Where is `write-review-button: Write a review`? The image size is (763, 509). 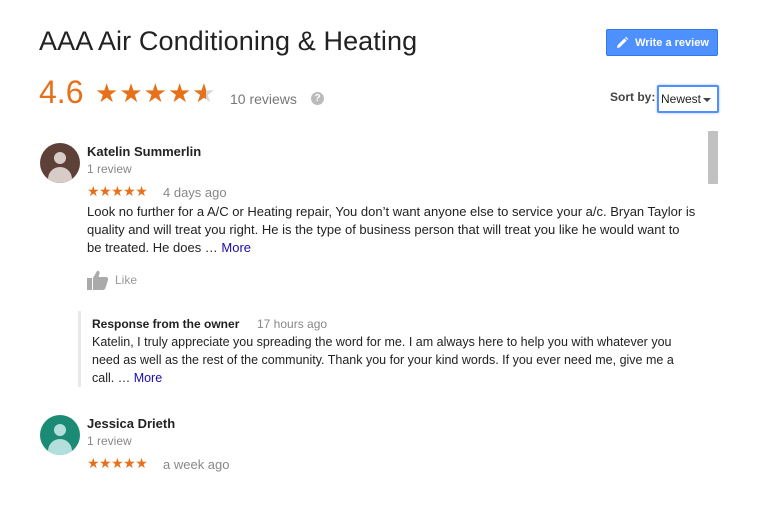 write-review-button: Write a review is located at coordinates (662, 42).